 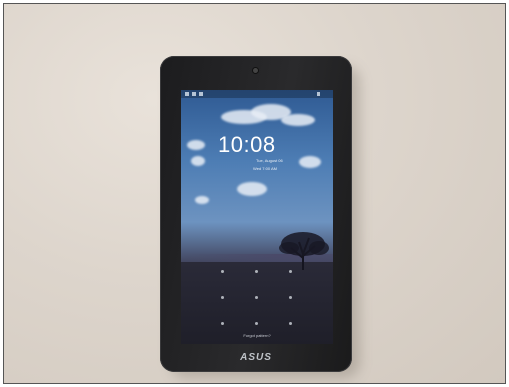 I want to click on battery-icon, so click(x=318, y=94).